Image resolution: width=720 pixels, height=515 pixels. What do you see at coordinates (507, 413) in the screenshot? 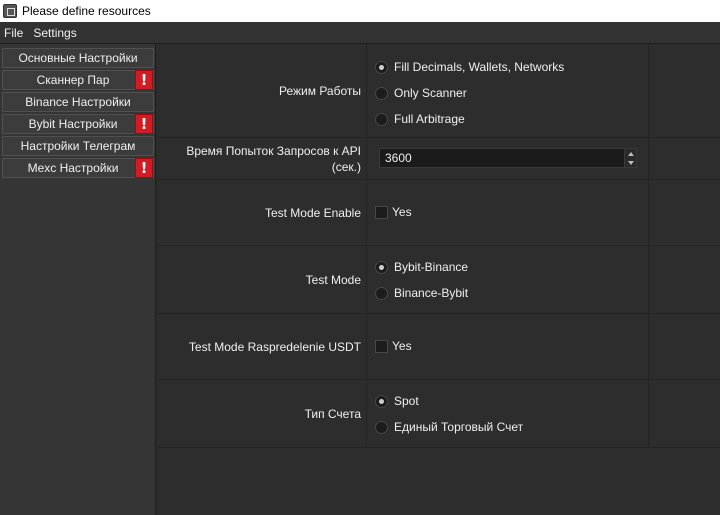
I see `account-type-radio-group: Spot Единый Торговый Счет` at bounding box center [507, 413].